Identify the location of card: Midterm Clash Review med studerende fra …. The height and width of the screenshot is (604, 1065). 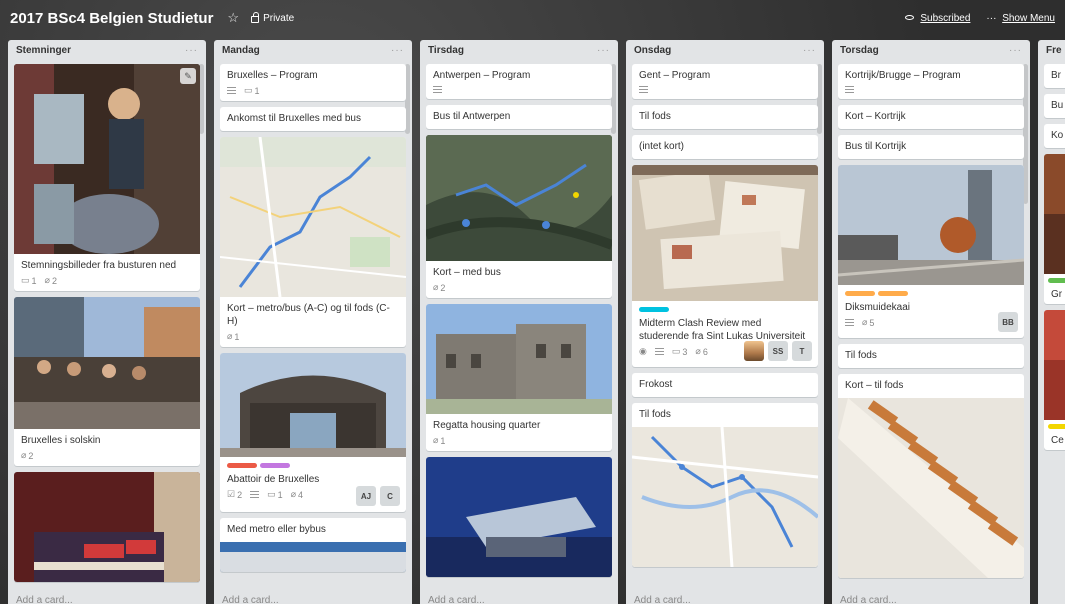
(725, 266).